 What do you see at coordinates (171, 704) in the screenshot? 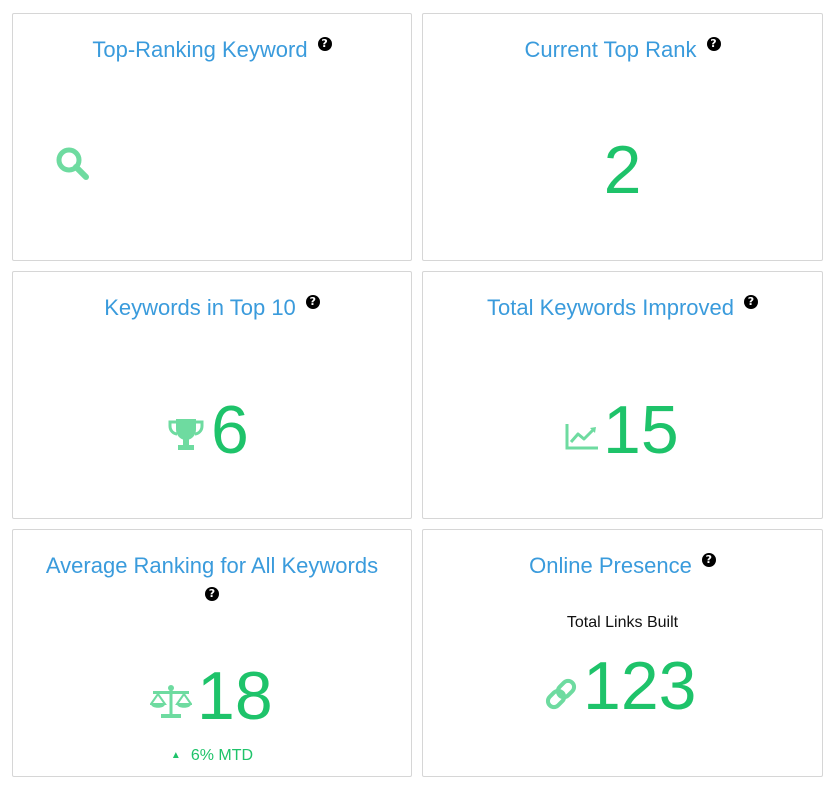
I see `balance-scale-icon` at bounding box center [171, 704].